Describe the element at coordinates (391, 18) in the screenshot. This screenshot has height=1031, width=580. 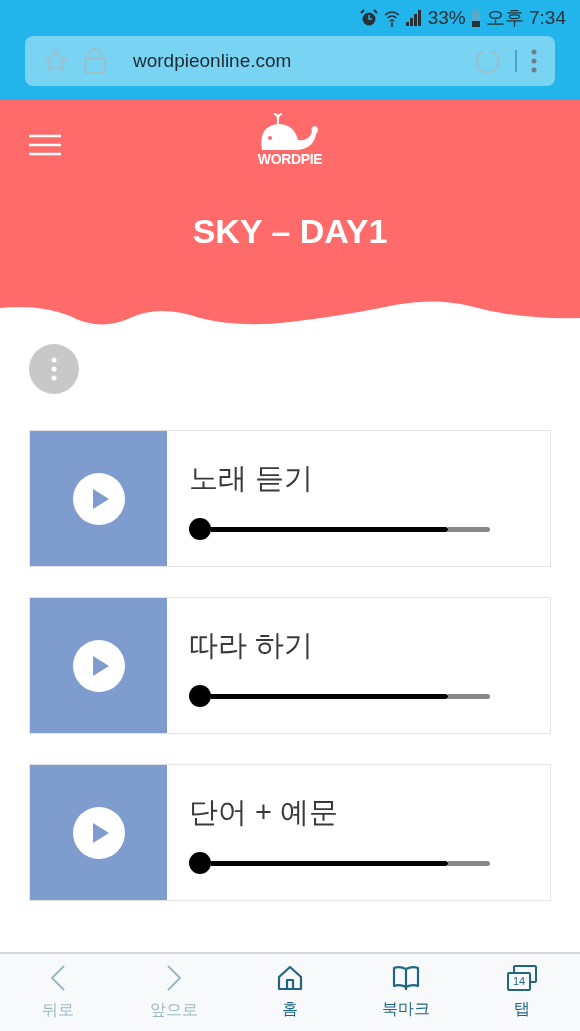
I see `wifi-icon` at that location.